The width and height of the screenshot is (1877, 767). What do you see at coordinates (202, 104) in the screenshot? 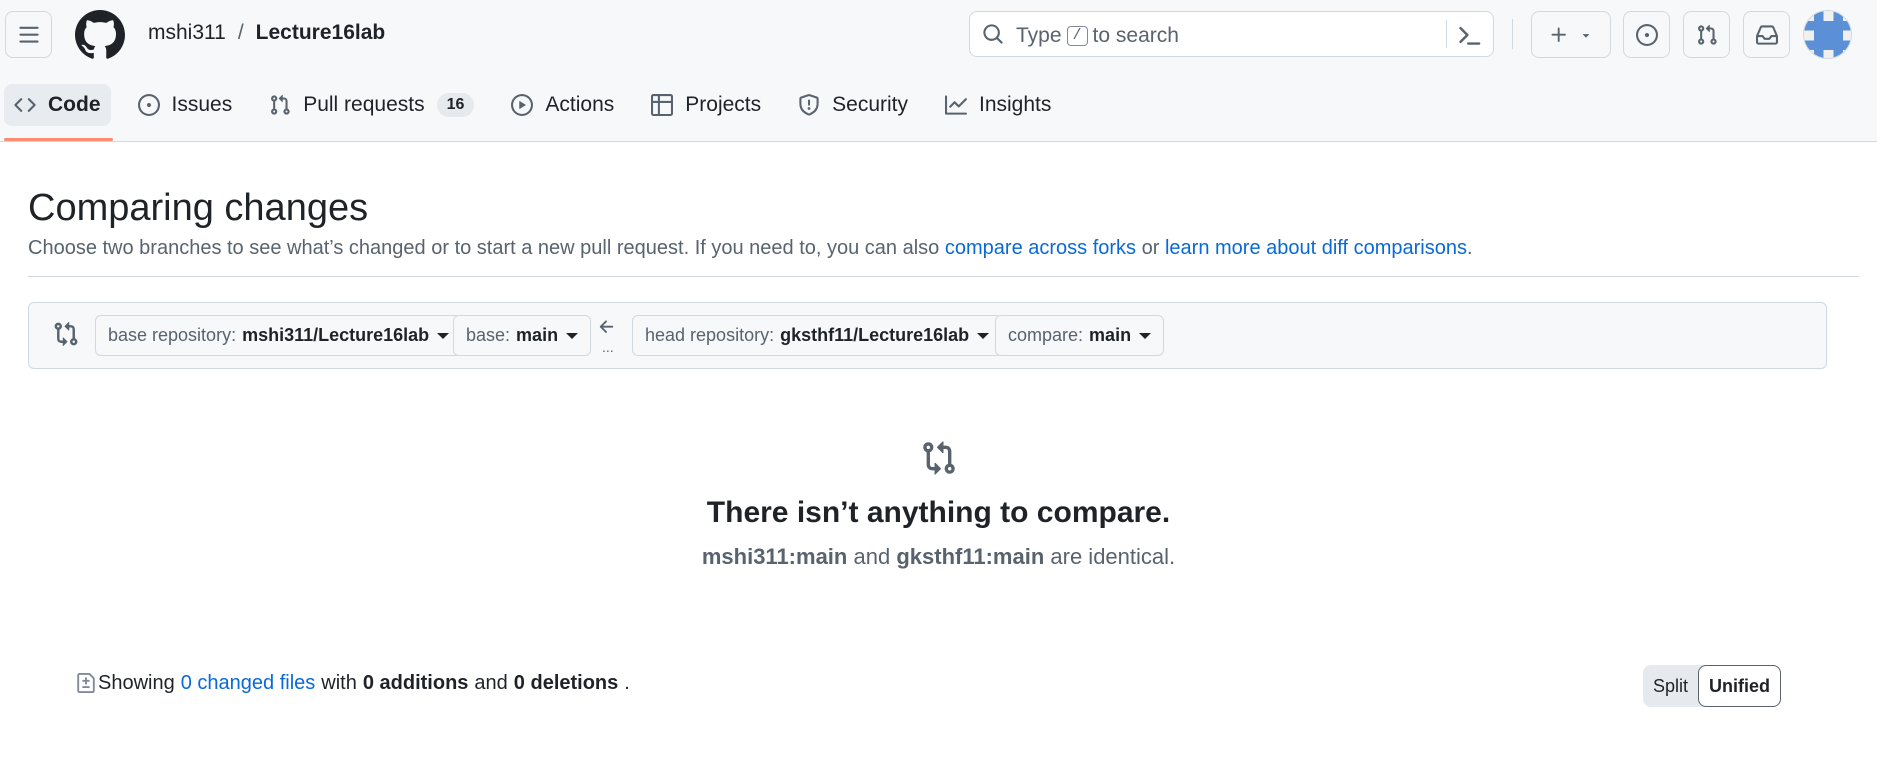
I see `tab-issues-label: Issues` at bounding box center [202, 104].